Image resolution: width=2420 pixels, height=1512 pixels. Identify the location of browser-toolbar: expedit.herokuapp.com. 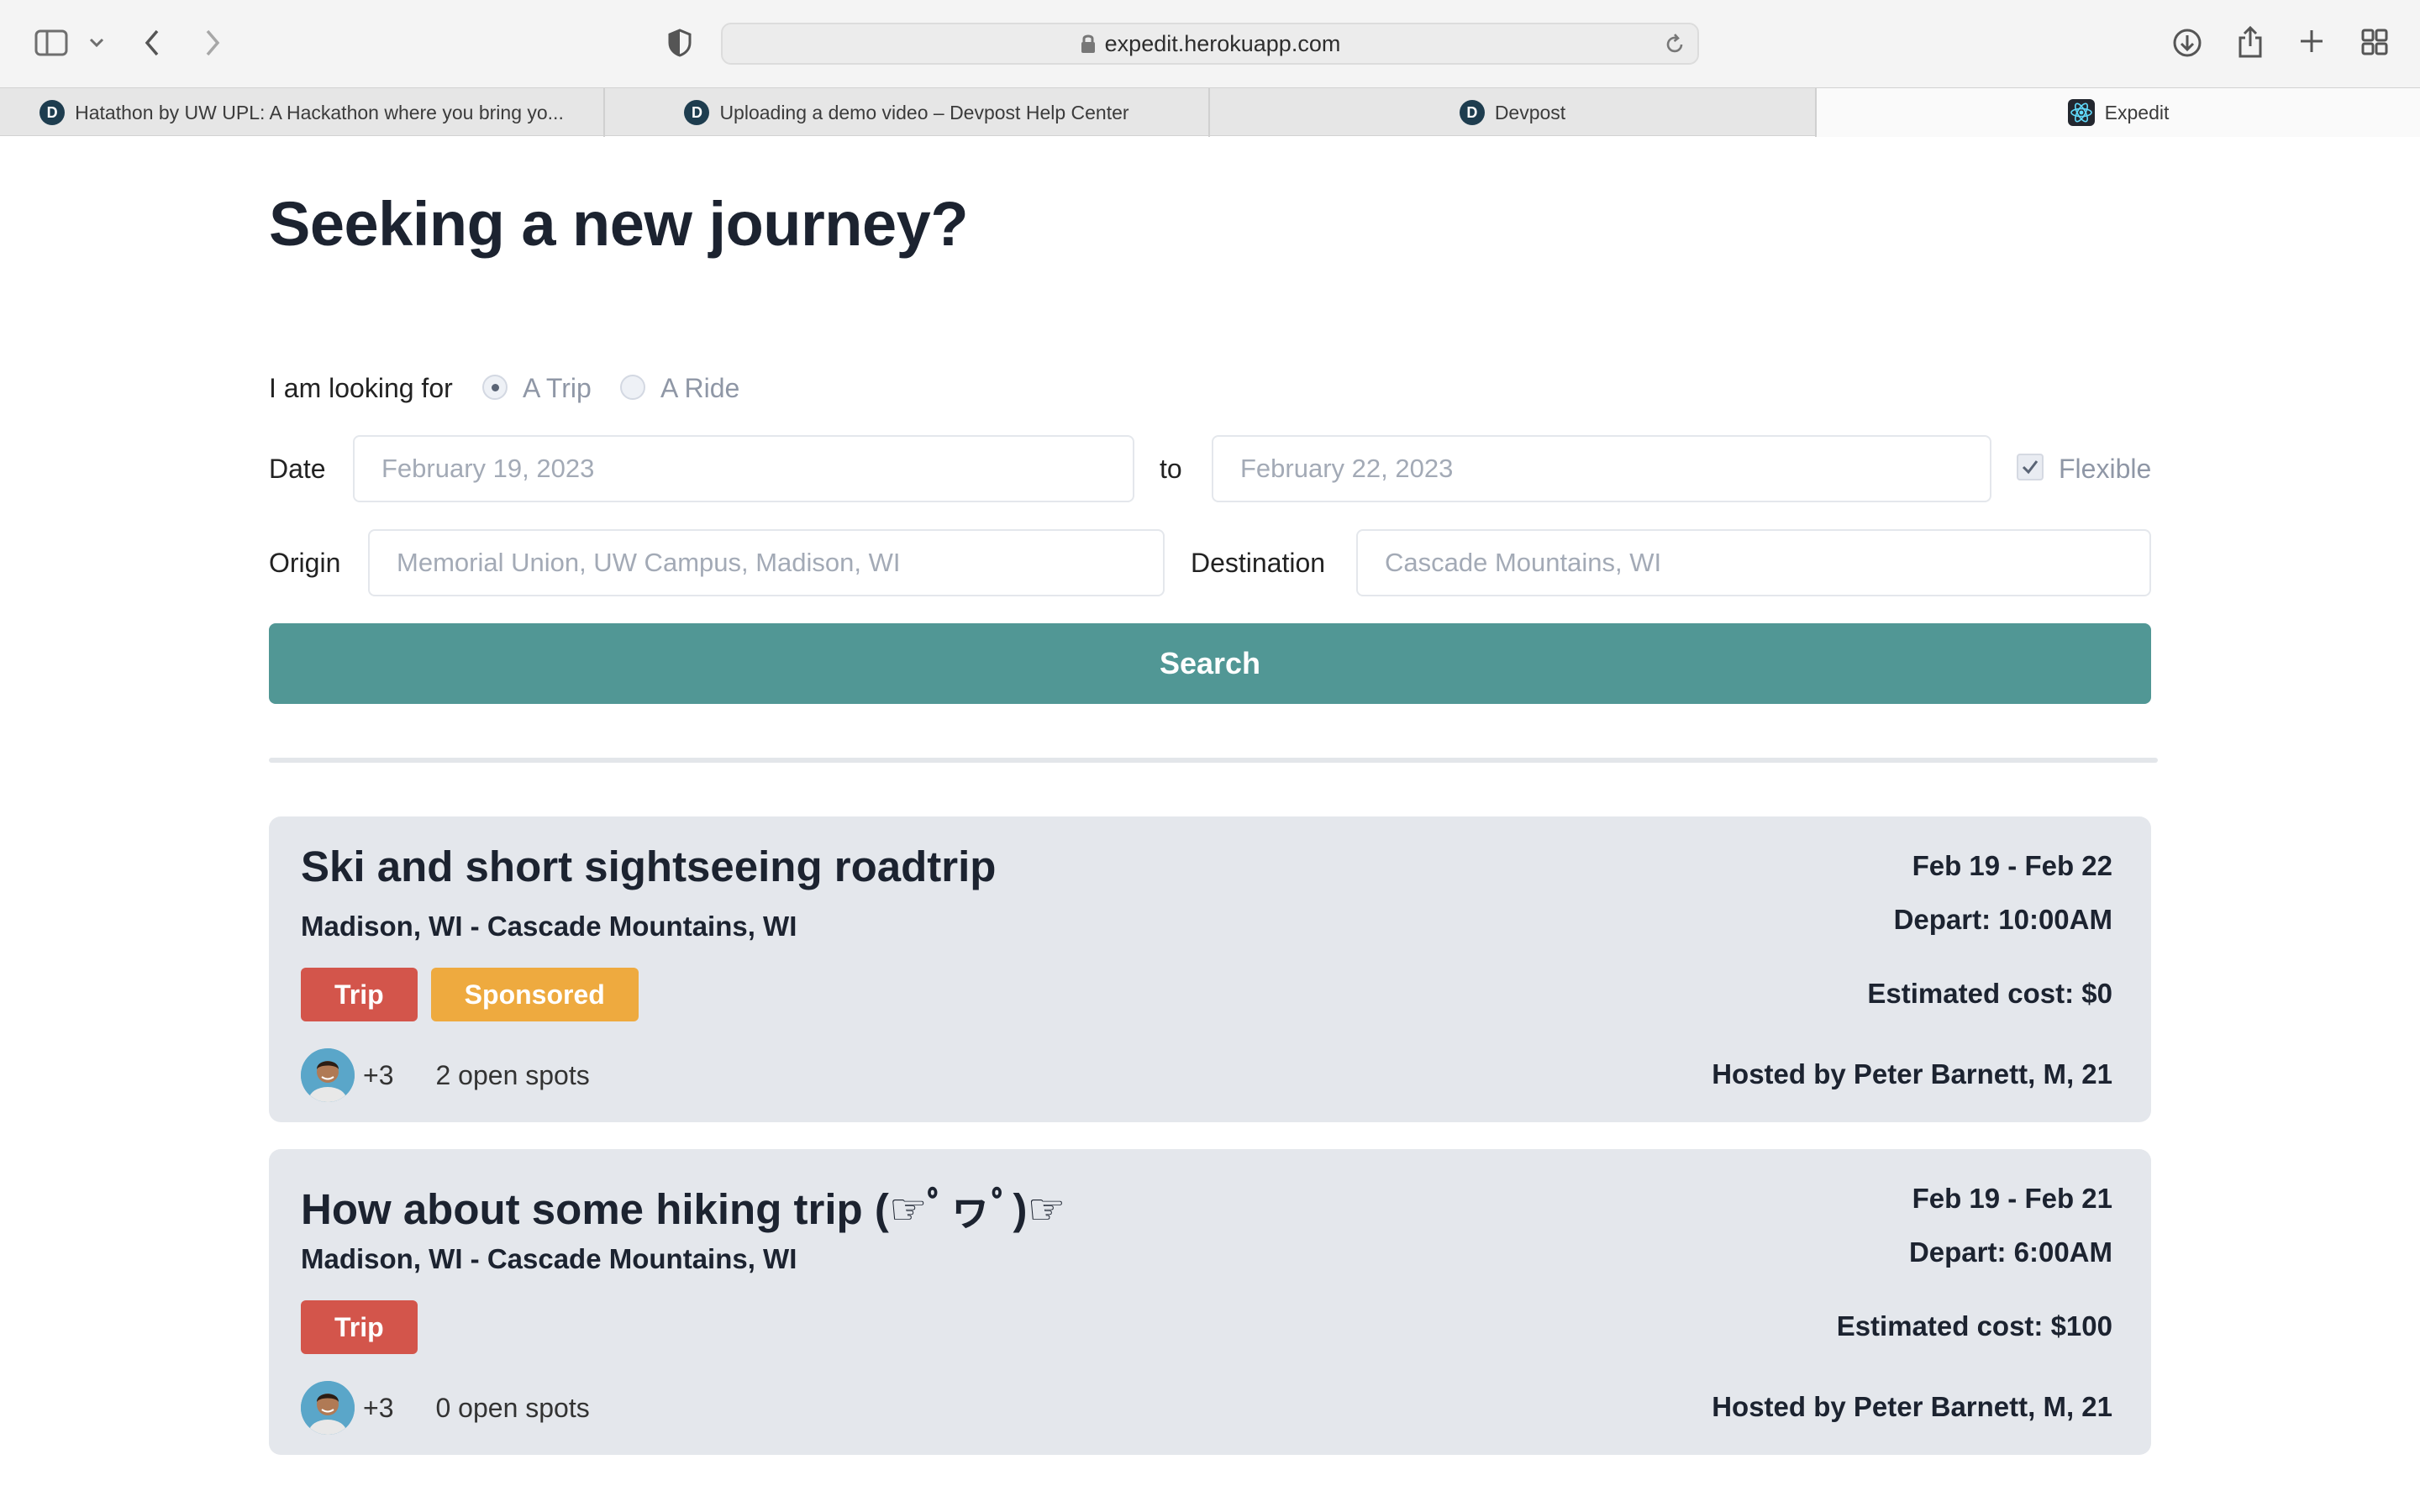
(1210, 43).